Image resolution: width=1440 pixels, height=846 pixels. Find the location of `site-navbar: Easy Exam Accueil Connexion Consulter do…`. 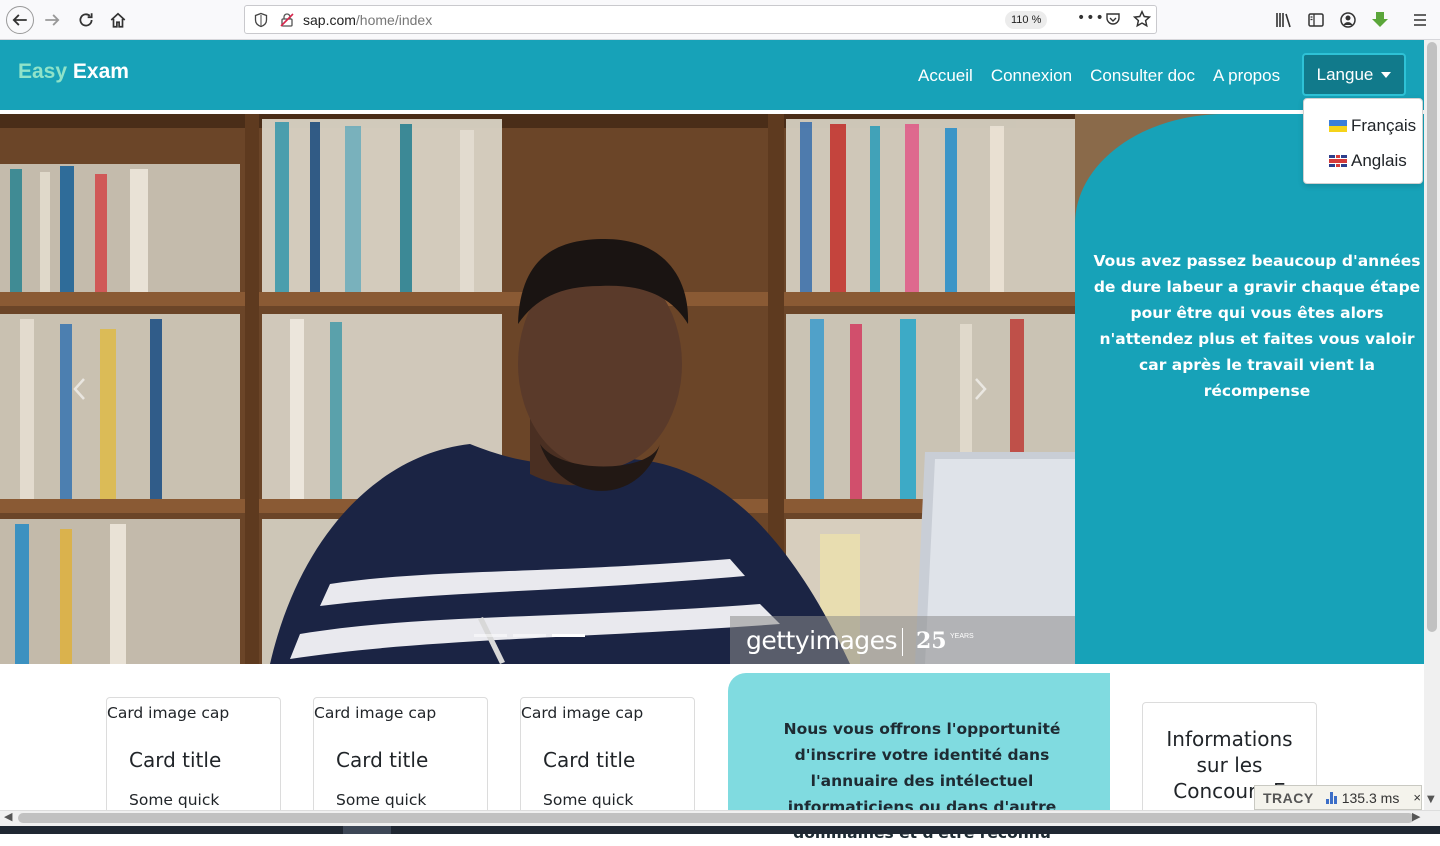

site-navbar: Easy Exam Accueil Connexion Consulter do… is located at coordinates (712, 75).